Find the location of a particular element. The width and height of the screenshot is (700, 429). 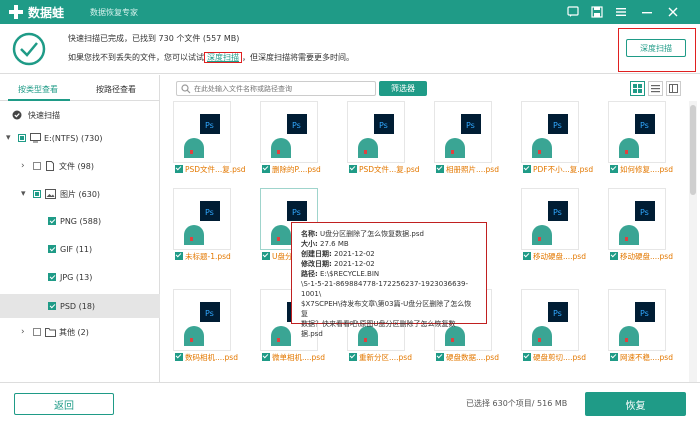

grid-scrollbar is located at coordinates (693, 241).